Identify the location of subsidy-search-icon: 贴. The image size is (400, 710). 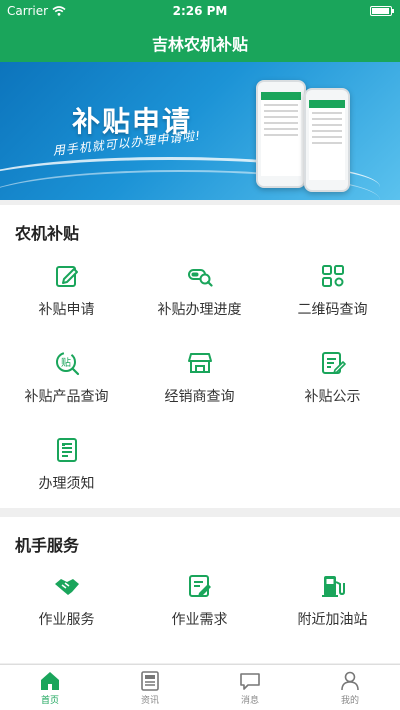
(67, 364).